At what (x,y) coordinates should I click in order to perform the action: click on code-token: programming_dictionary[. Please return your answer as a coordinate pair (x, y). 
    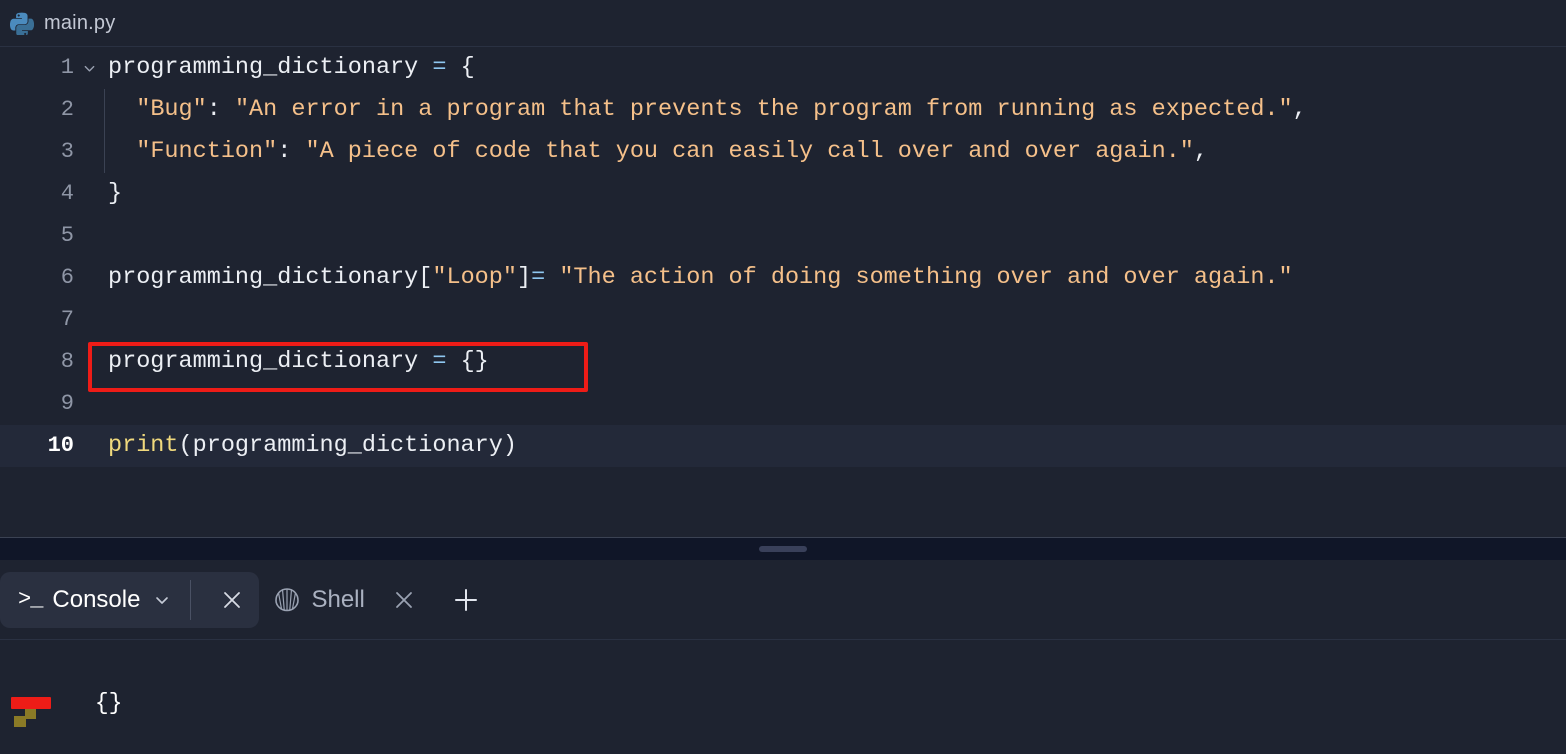
    Looking at the image, I should click on (270, 277).